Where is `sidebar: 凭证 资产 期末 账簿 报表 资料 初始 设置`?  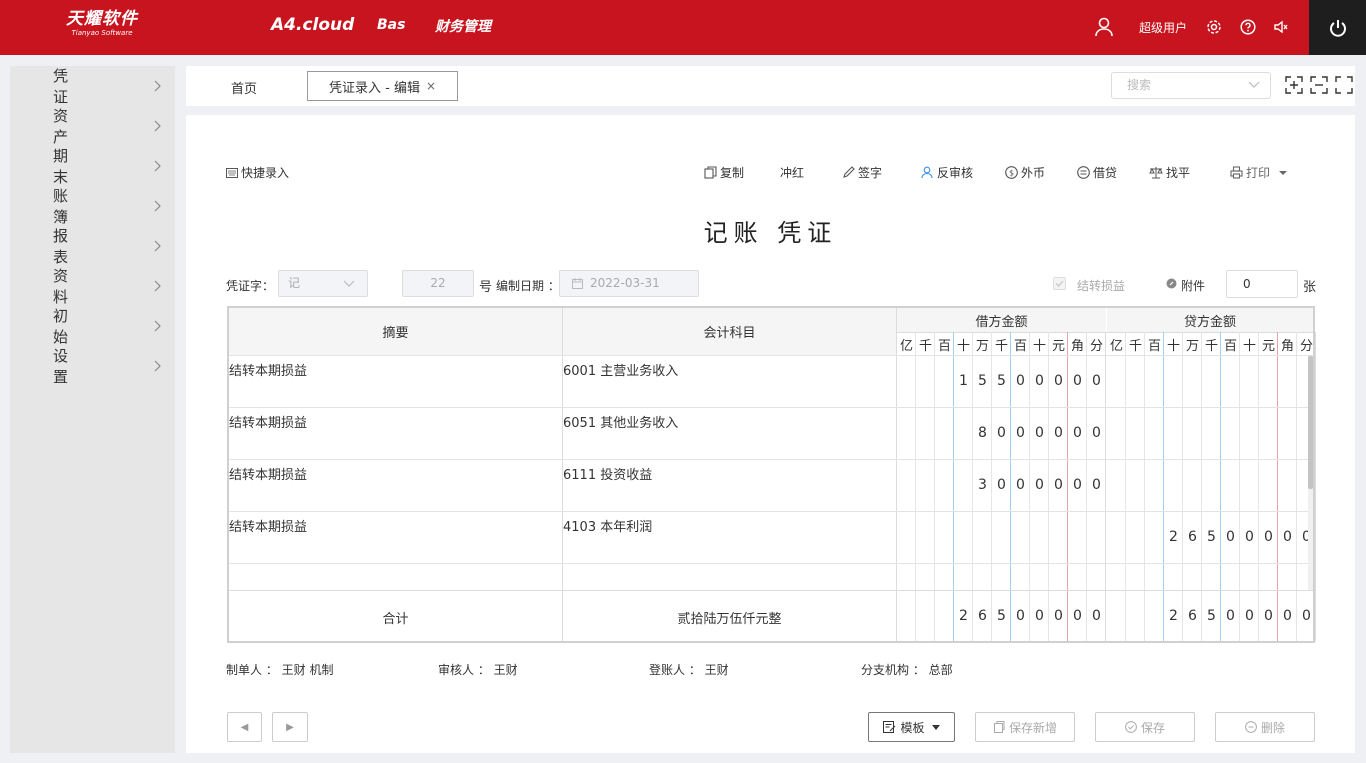 sidebar: 凭证 资产 期末 账簿 报表 资料 初始 设置 is located at coordinates (92, 409).